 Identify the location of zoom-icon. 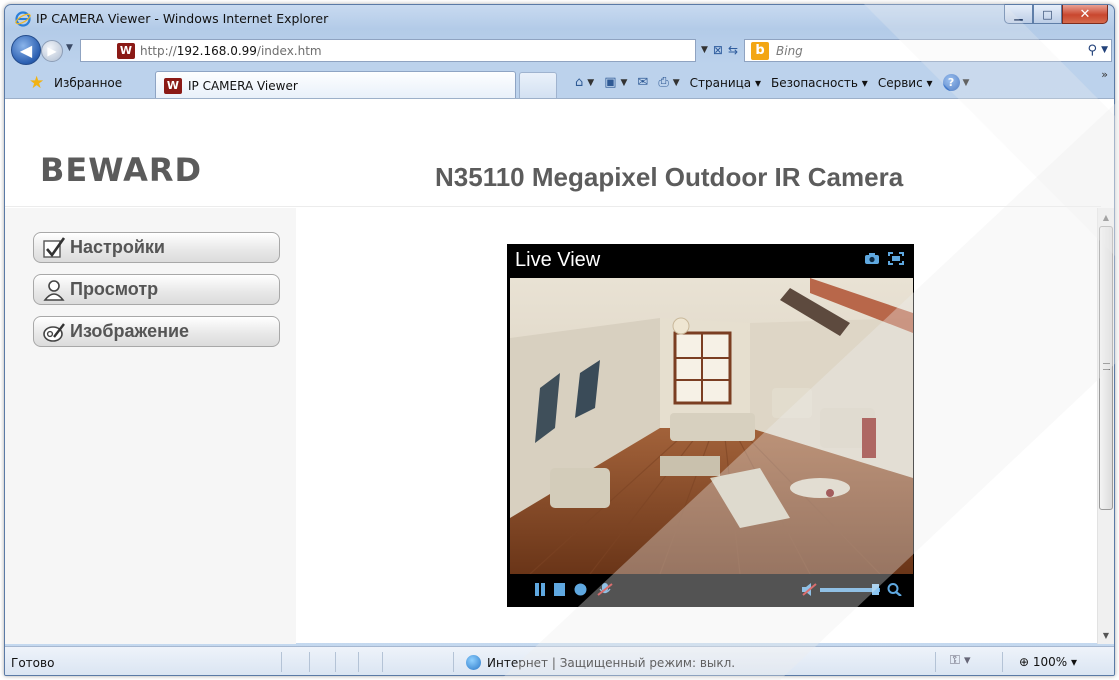
(894, 589).